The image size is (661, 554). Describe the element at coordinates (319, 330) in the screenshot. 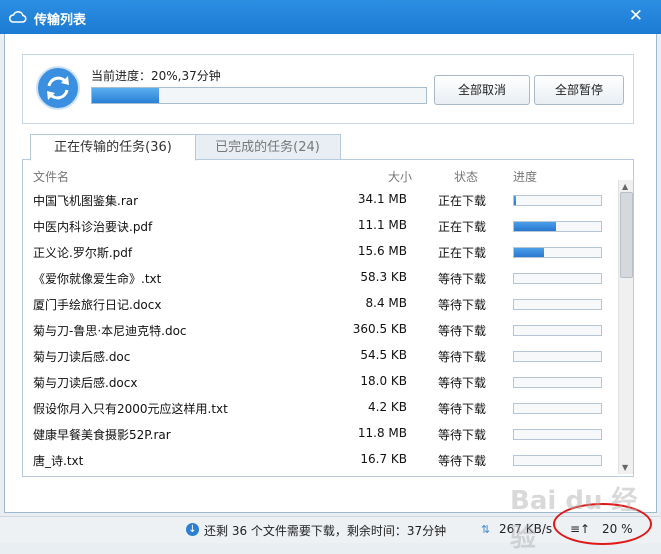

I see `table-row: 菊与刀-鲁思·本尼迪克特.doc 360.5 KB 等待下载` at that location.